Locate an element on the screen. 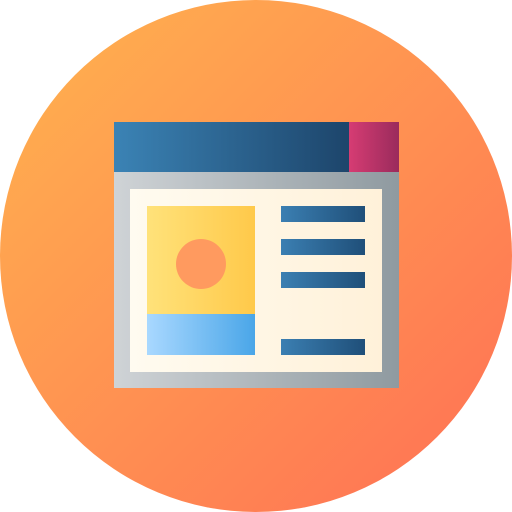 Image resolution: width=512 pixels, height=512 pixels. profile-avatar is located at coordinates (201, 264).